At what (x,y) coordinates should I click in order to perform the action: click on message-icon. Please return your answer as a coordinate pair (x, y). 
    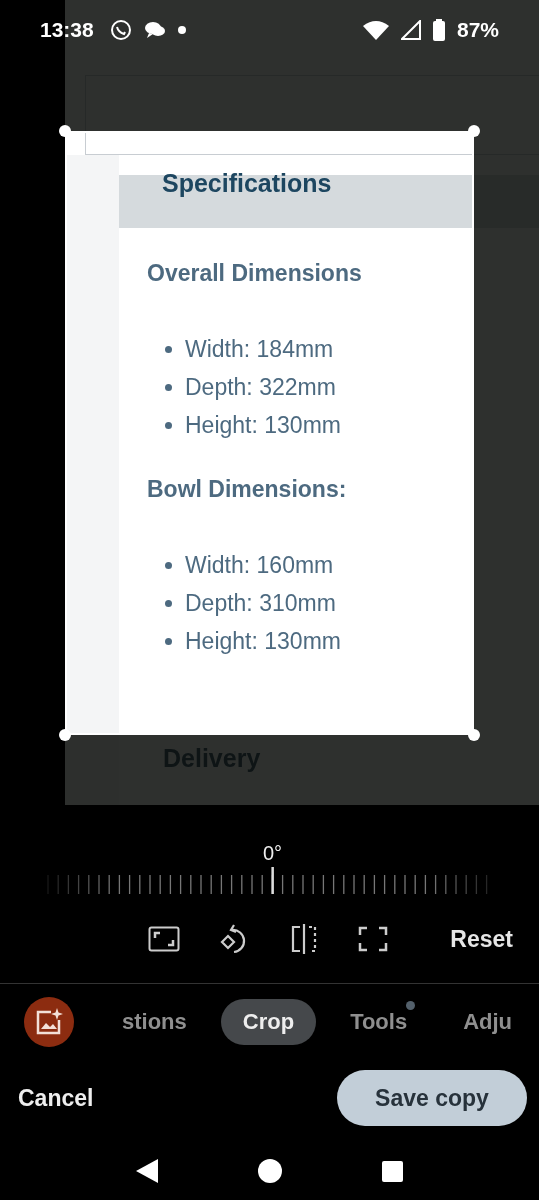
    Looking at the image, I should click on (154, 30).